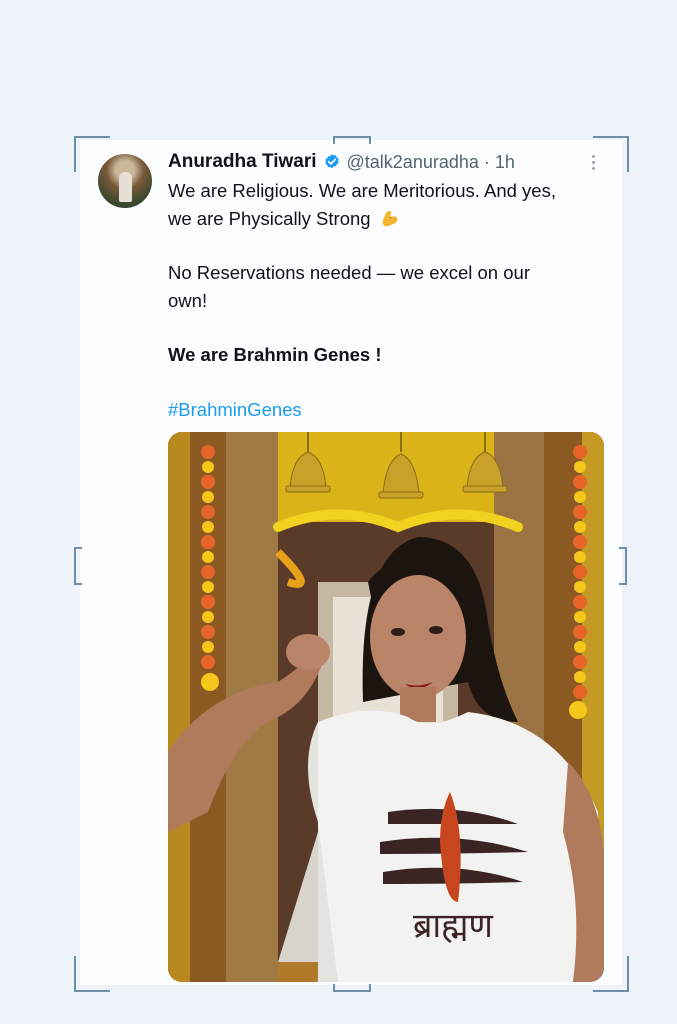 The image size is (677, 1024). Describe the element at coordinates (341, 162) in the screenshot. I see `tweet-header: Anuradha Tiwari @talk2anuradha · 1h` at that location.